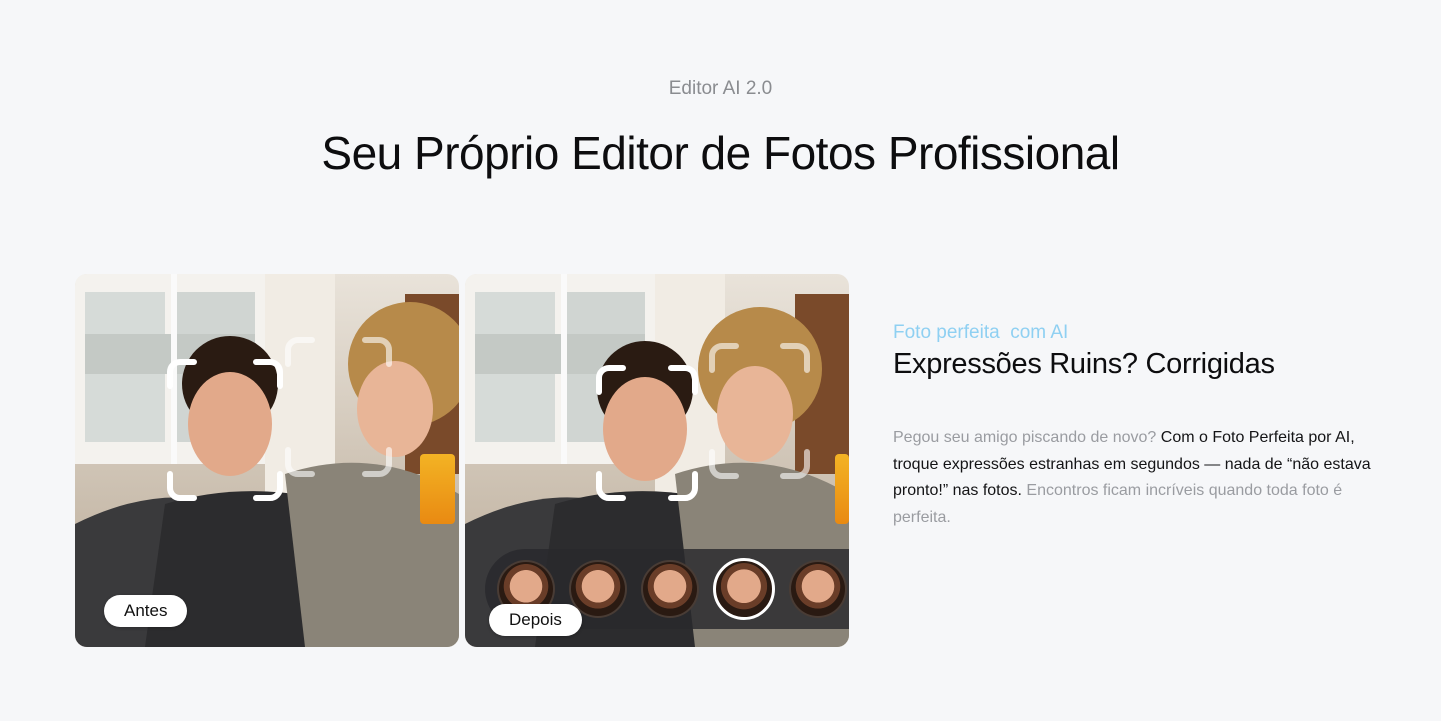  Describe the element at coordinates (657, 460) in the screenshot. I see `after-photo: Depois` at that location.